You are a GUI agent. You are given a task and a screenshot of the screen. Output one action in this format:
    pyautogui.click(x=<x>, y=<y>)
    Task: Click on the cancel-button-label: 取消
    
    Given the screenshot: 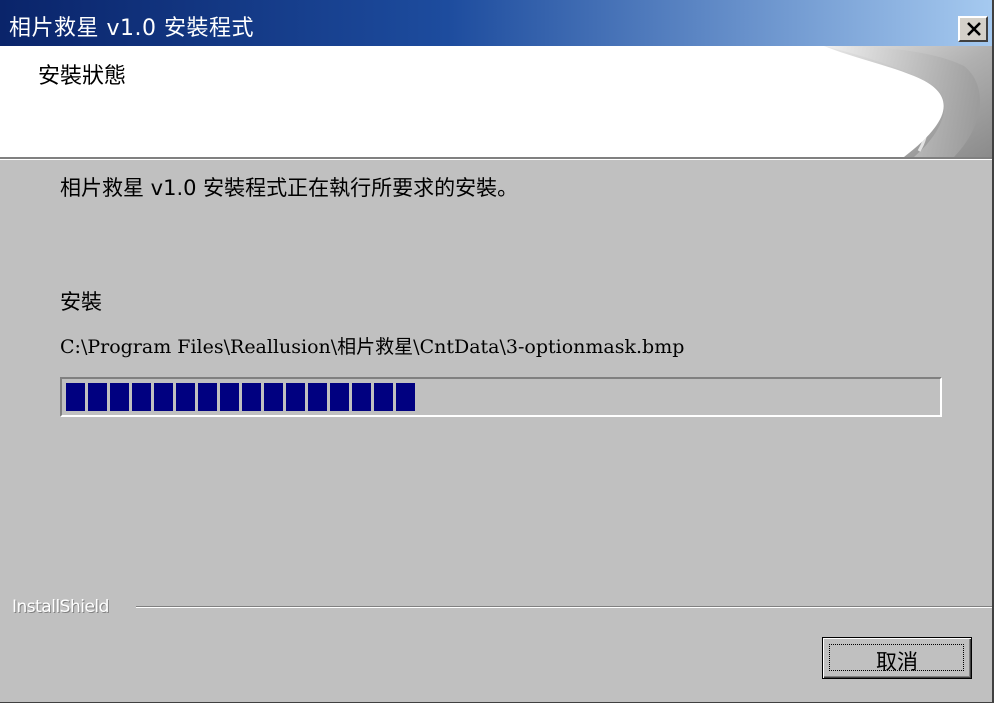 What is the action you would take?
    pyautogui.click(x=897, y=662)
    